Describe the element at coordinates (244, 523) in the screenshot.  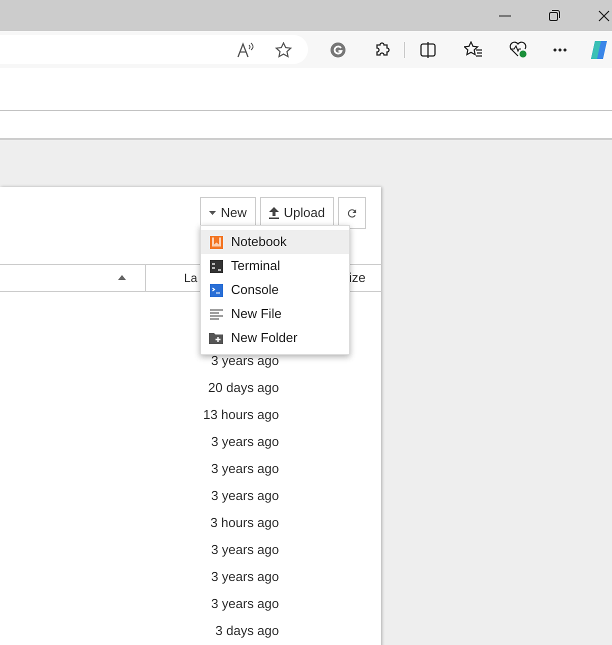
I see `modified-cell-text: 3 hours ago` at that location.